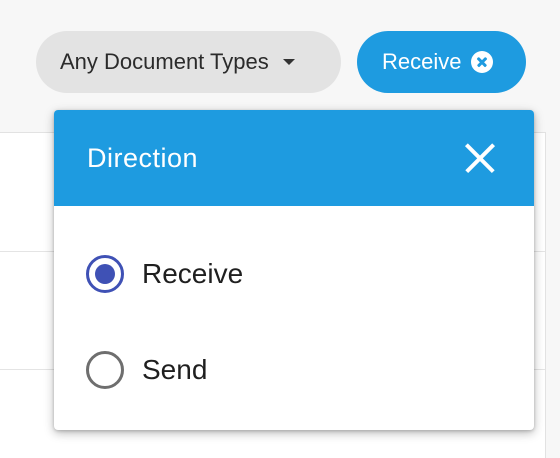 The height and width of the screenshot is (458, 560). What do you see at coordinates (105, 370) in the screenshot?
I see `radio-unchecked-icon` at bounding box center [105, 370].